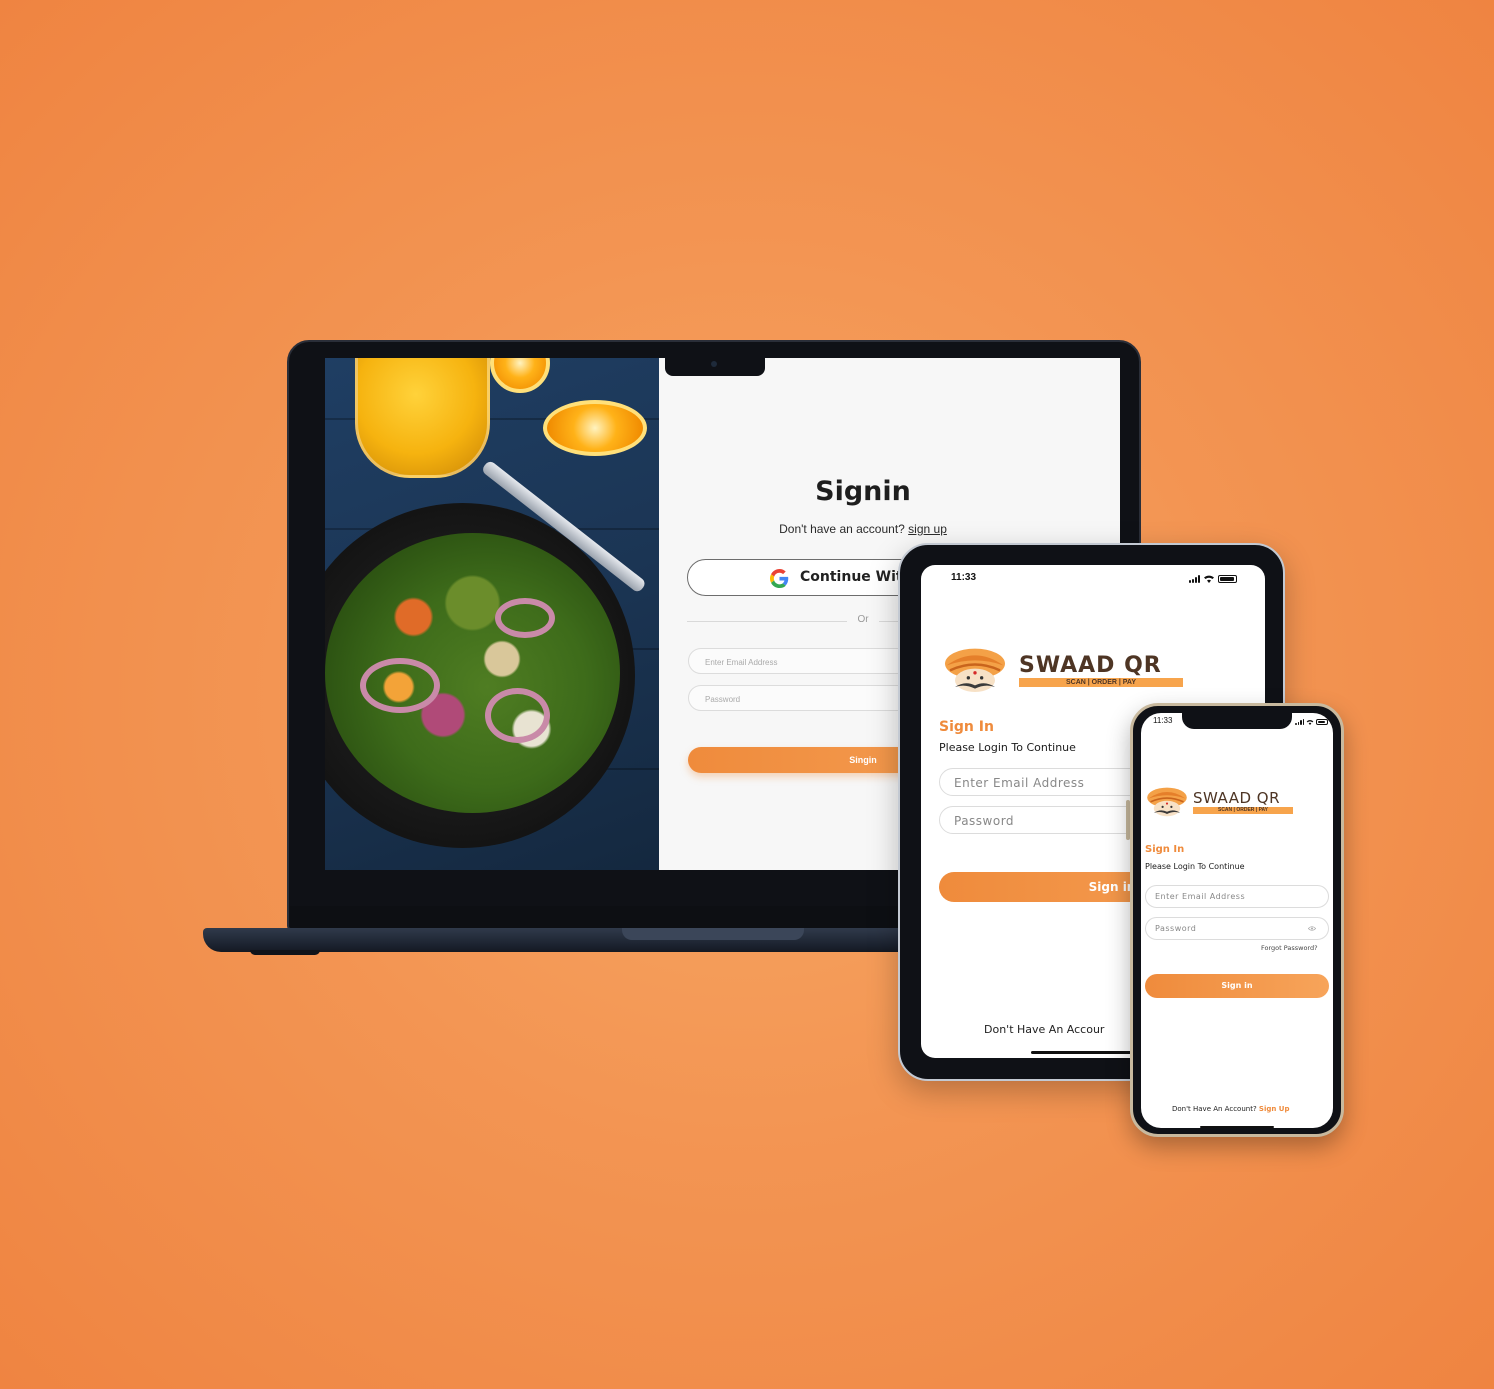 This screenshot has width=1494, height=1389. Describe the element at coordinates (856, 577) in the screenshot. I see `google-button-label: Continue With` at that location.